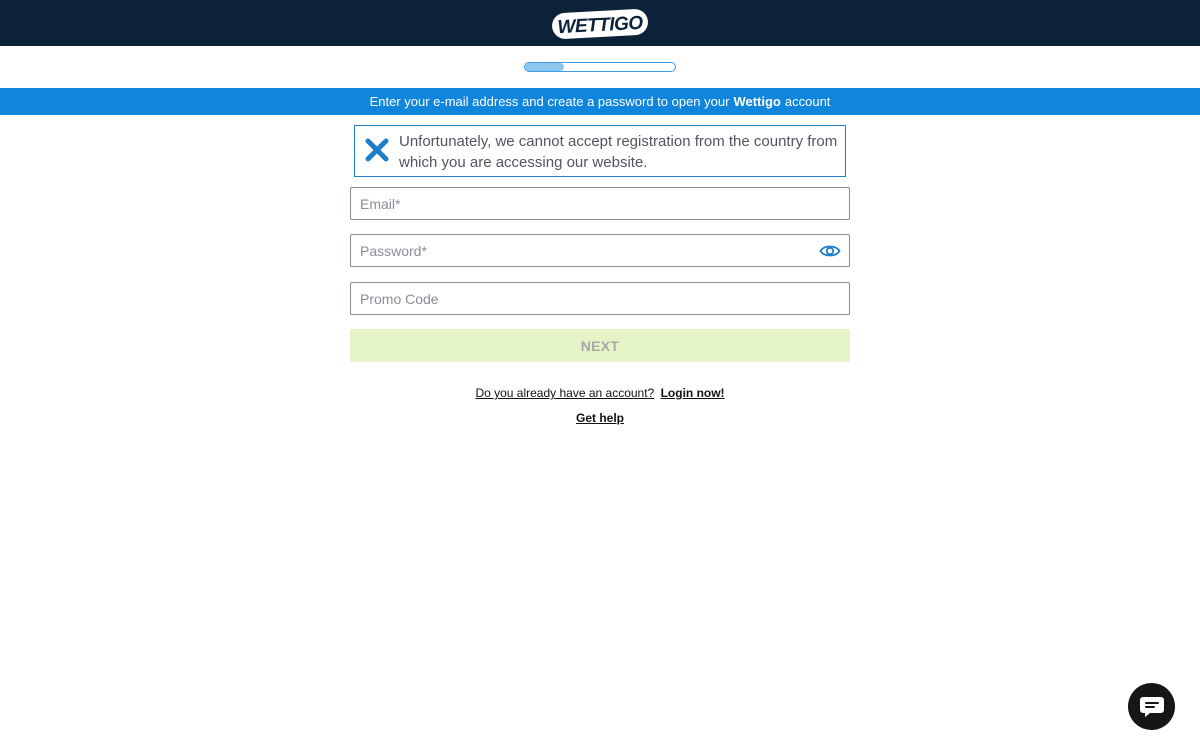 This screenshot has width=1200, height=750. I want to click on top-header: WETTIGO, so click(600, 23).